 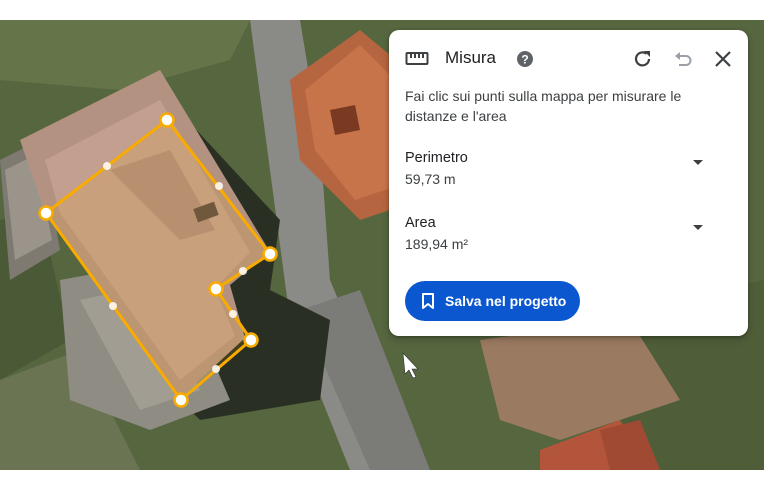 I want to click on area-value: 189,94 m², so click(x=437, y=244).